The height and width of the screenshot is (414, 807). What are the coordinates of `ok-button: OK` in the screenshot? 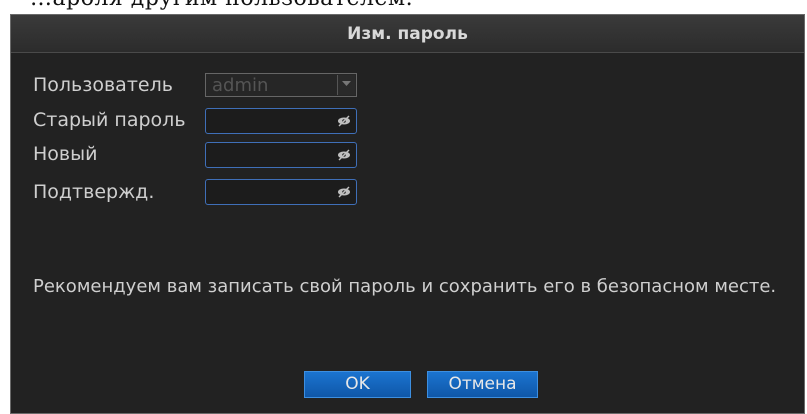 It's located at (357, 384).